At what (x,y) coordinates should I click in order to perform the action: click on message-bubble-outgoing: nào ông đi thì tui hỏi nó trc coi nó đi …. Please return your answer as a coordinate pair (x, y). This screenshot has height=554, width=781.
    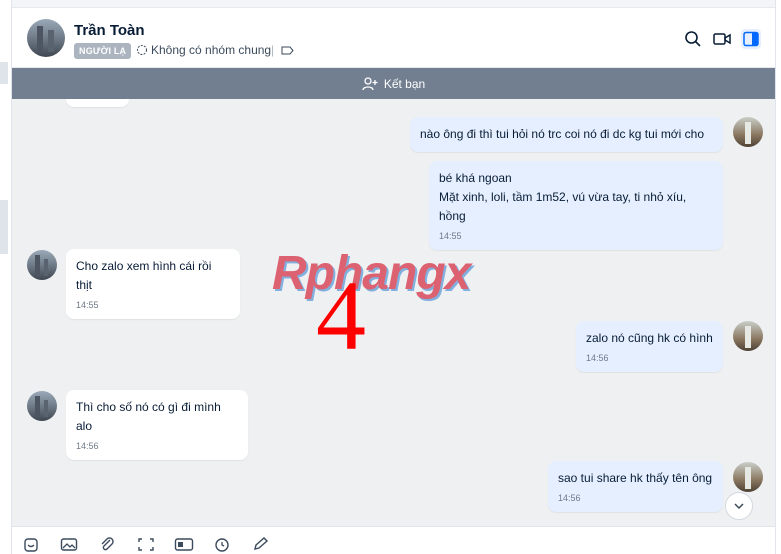
    Looking at the image, I should click on (566, 134).